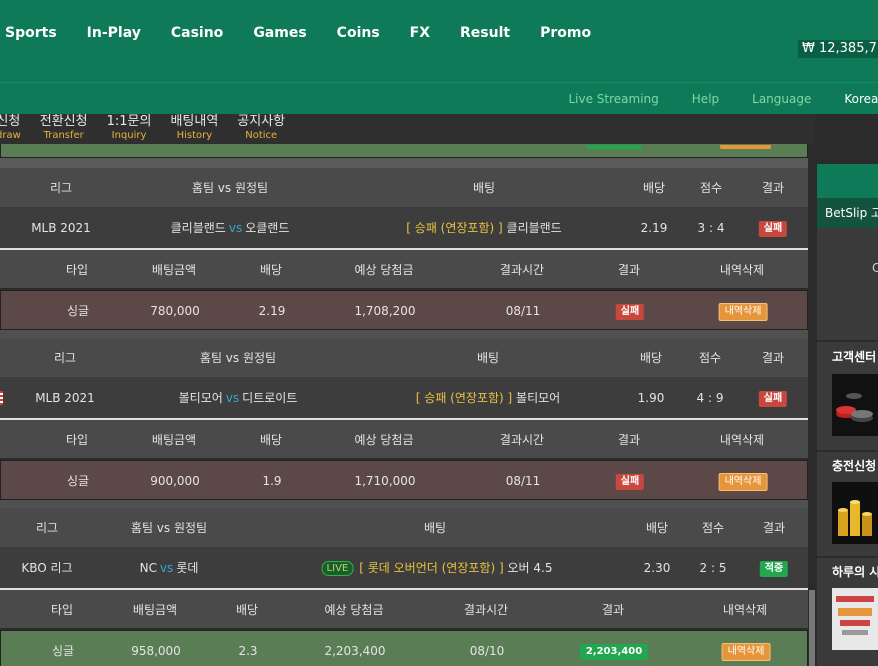 The width and height of the screenshot is (878, 666). I want to click on betslip-header: BetSlip 고, so click(847, 213).